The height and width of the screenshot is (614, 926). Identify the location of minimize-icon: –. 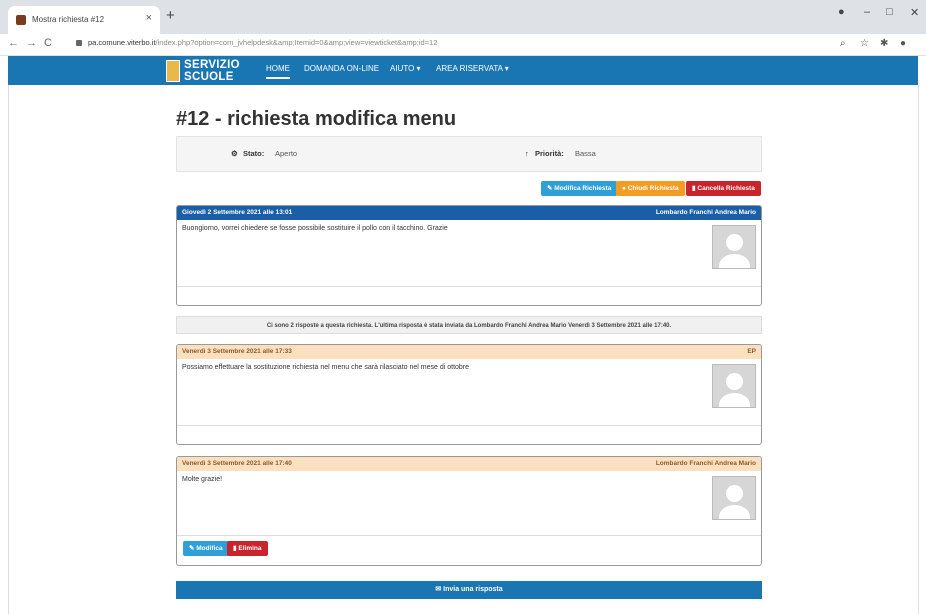
(867, 12).